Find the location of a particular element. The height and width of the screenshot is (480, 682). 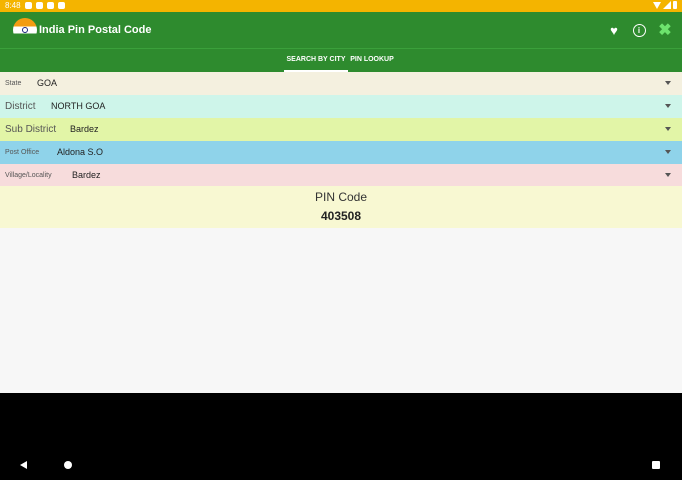

post-office-dropdown: Post Office Aldona S.O is located at coordinates (341, 152).